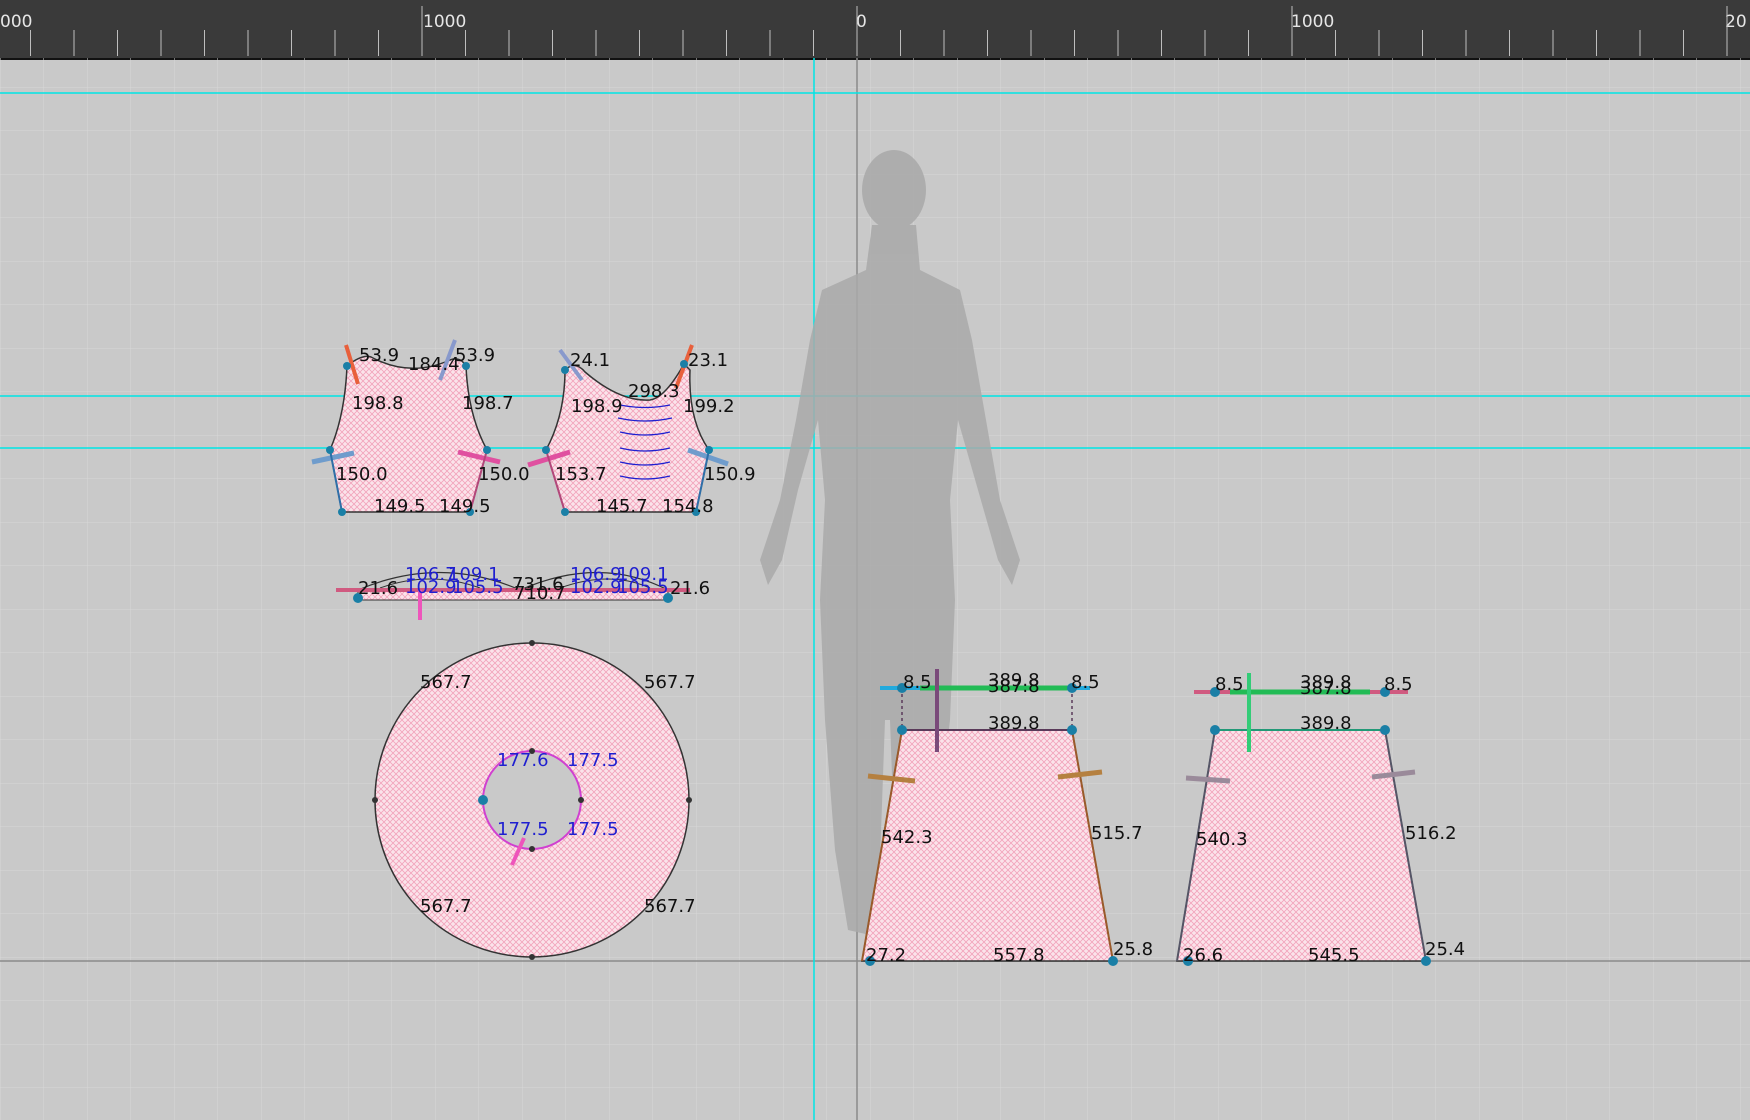  I want to click on measure-label: 177.6, so click(523, 760).